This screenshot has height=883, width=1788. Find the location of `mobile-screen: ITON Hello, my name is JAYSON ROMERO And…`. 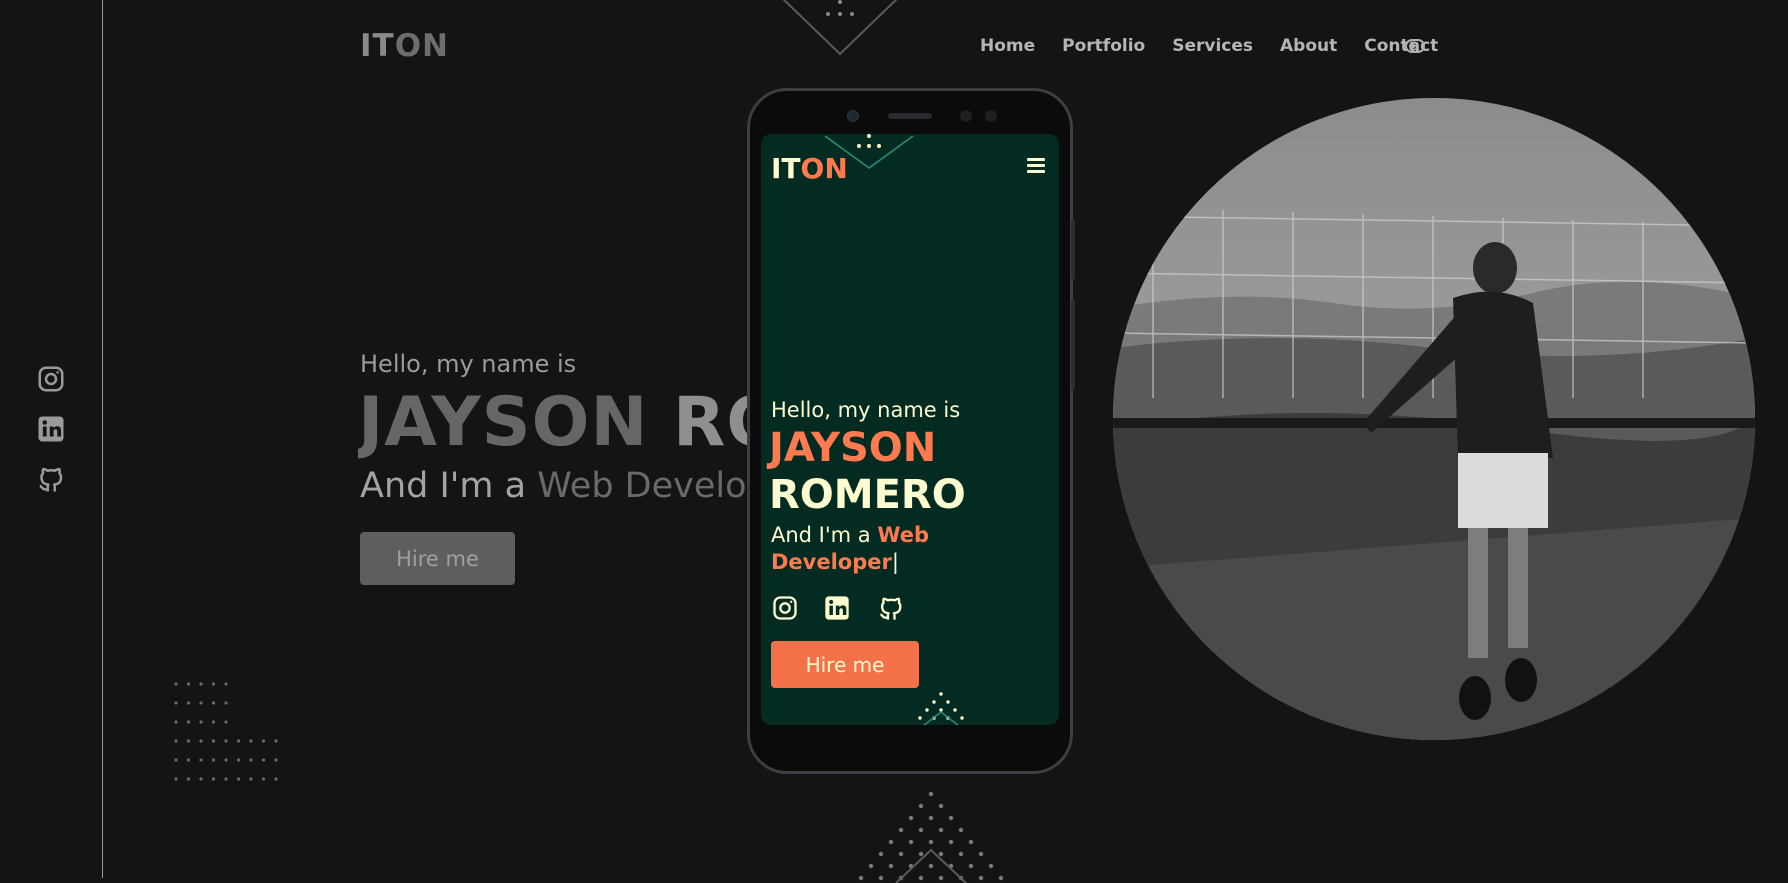

mobile-screen: ITON Hello, my name is JAYSON ROMERO And… is located at coordinates (910, 429).